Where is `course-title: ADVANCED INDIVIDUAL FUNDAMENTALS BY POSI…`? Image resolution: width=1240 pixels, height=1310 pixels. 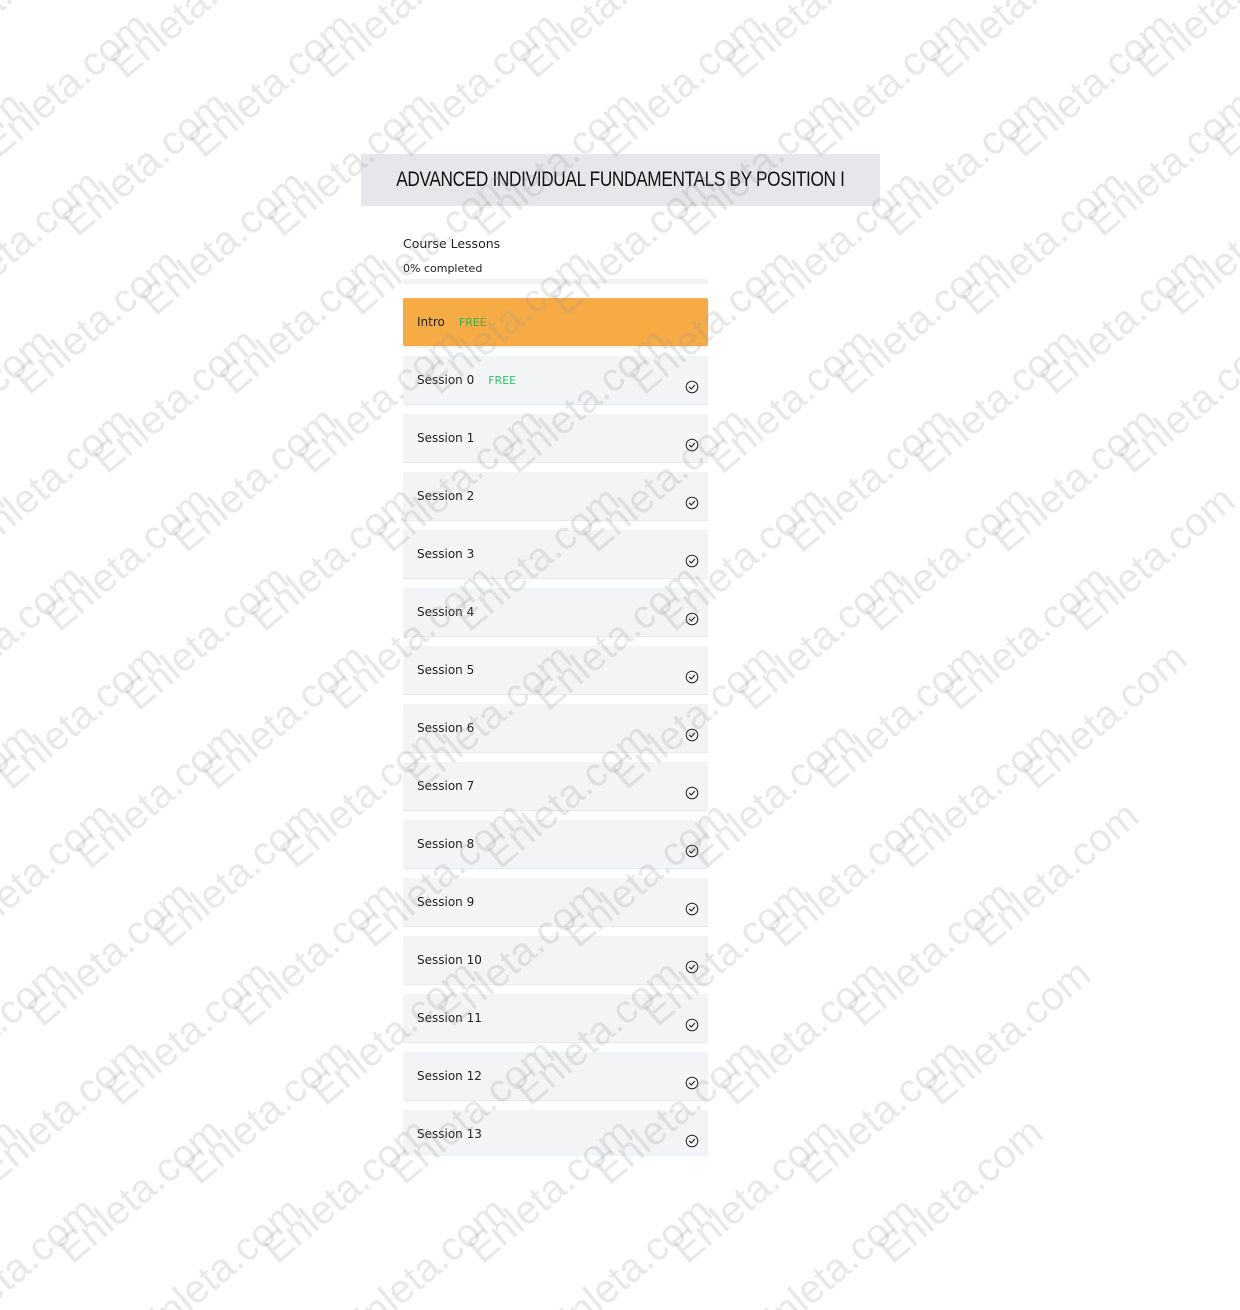 course-title: ADVANCED INDIVIDUAL FUNDAMENTALS BY POSI… is located at coordinates (620, 179).